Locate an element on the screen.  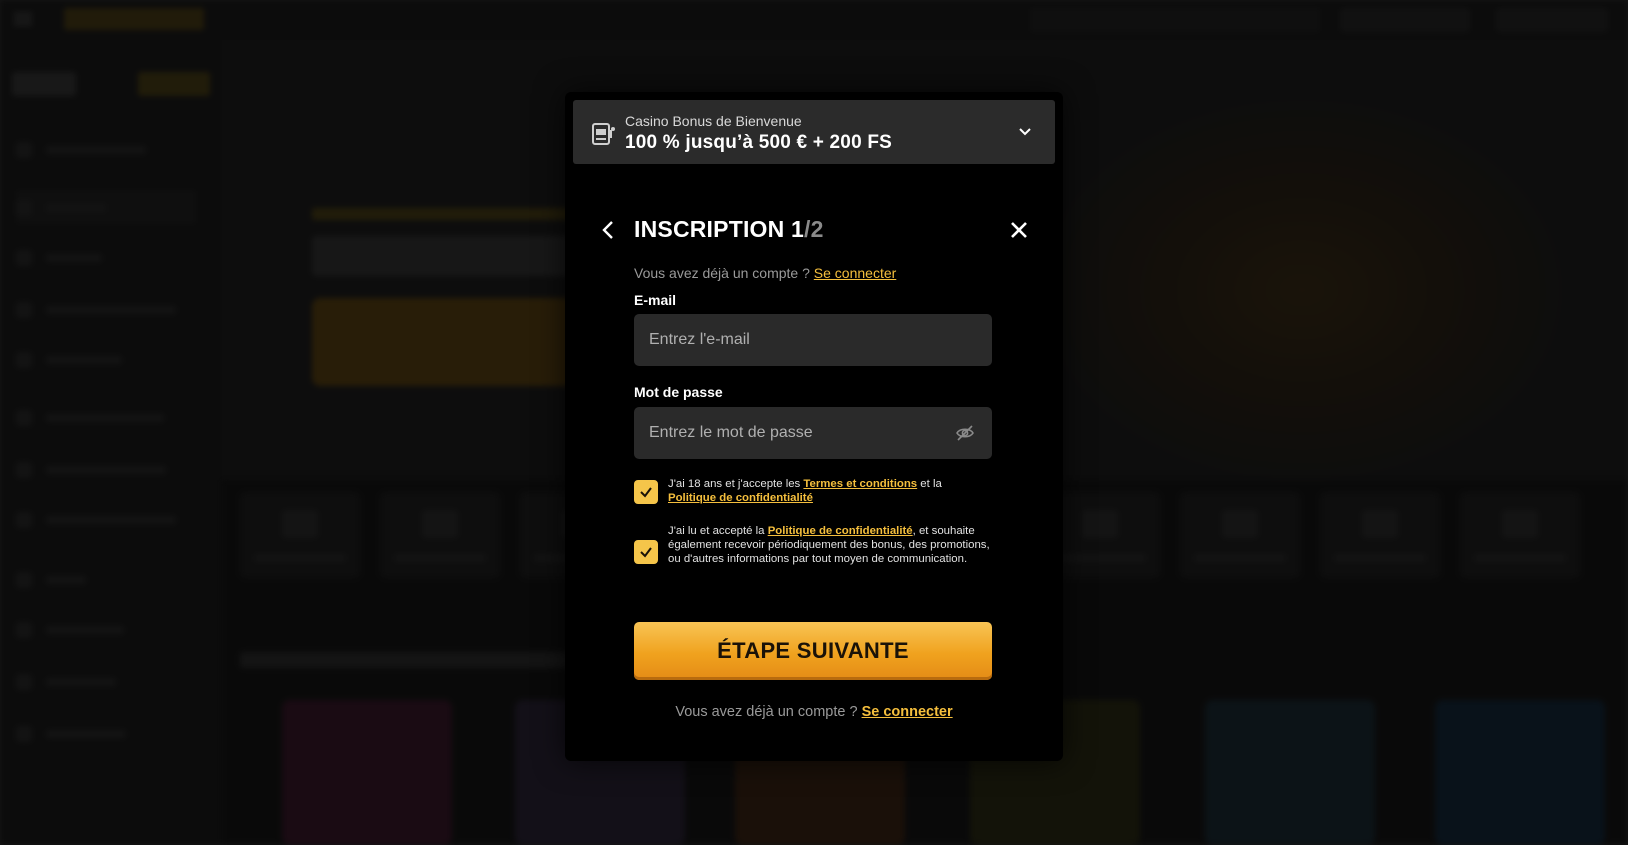
step-current: 1 is located at coordinates (798, 229).